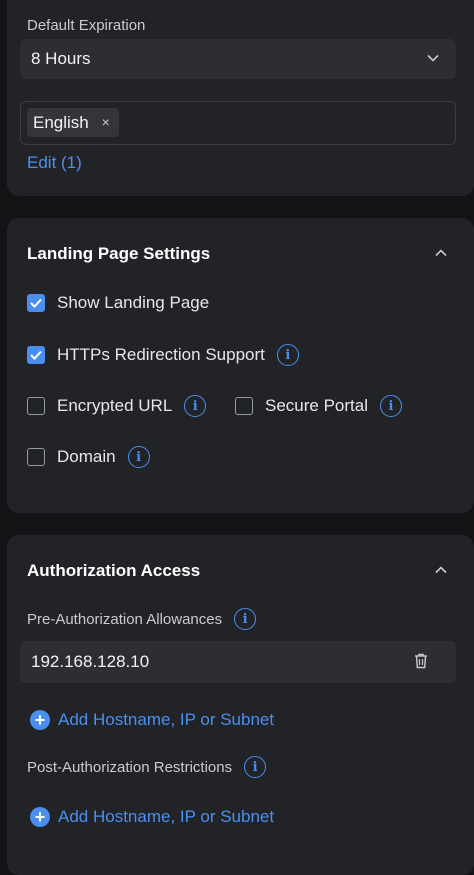  What do you see at coordinates (61, 122) in the screenshot?
I see `language-tag-label: English` at bounding box center [61, 122].